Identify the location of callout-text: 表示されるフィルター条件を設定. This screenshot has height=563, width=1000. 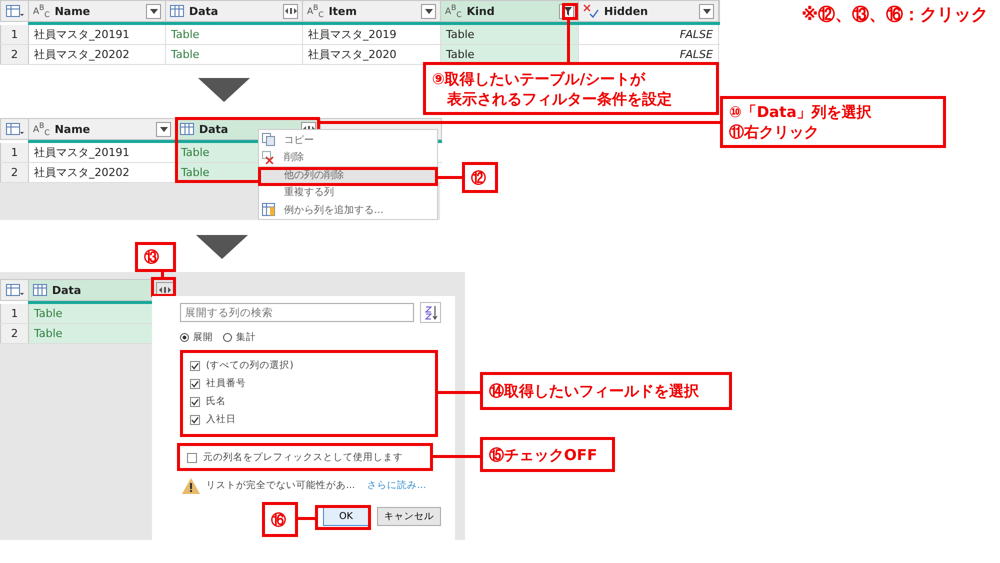
(559, 98).